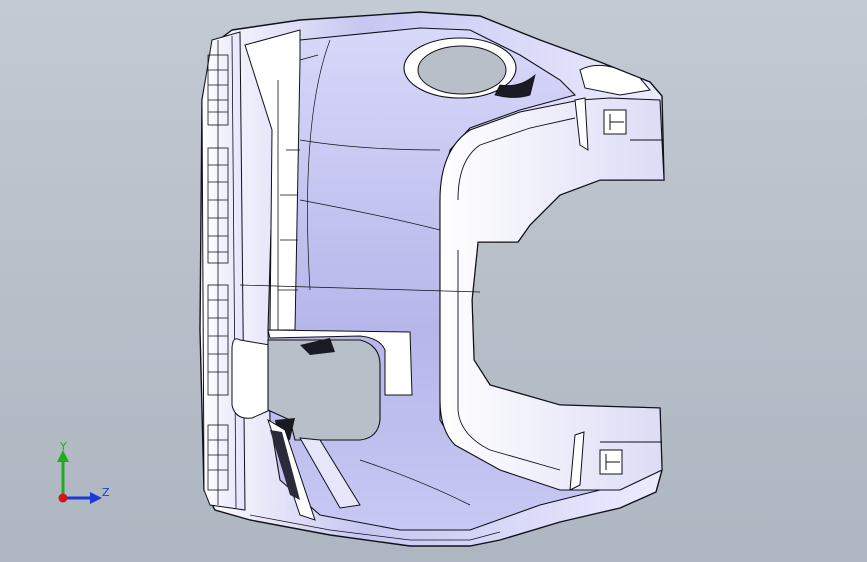 This screenshot has width=867, height=562. What do you see at coordinates (63, 498) in the screenshot?
I see `x-axis-dot` at bounding box center [63, 498].